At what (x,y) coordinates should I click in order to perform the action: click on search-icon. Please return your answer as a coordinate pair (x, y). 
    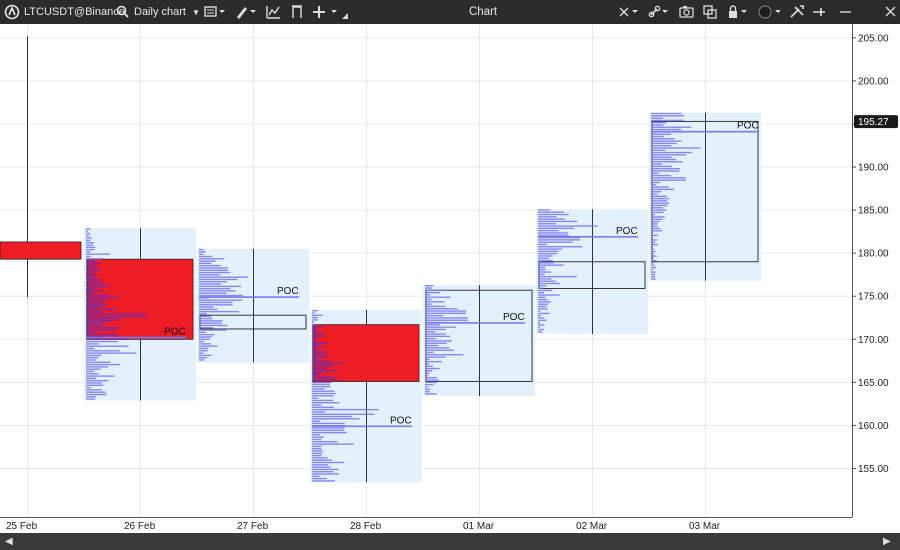
    Looking at the image, I should click on (122, 12).